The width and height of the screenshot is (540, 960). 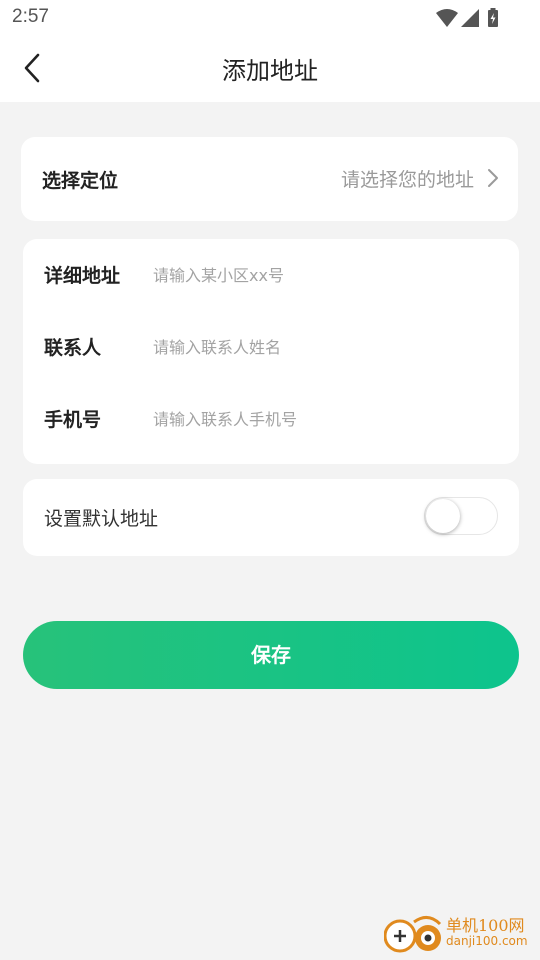 What do you see at coordinates (30, 16) in the screenshot?
I see `status-time: 2:57` at bounding box center [30, 16].